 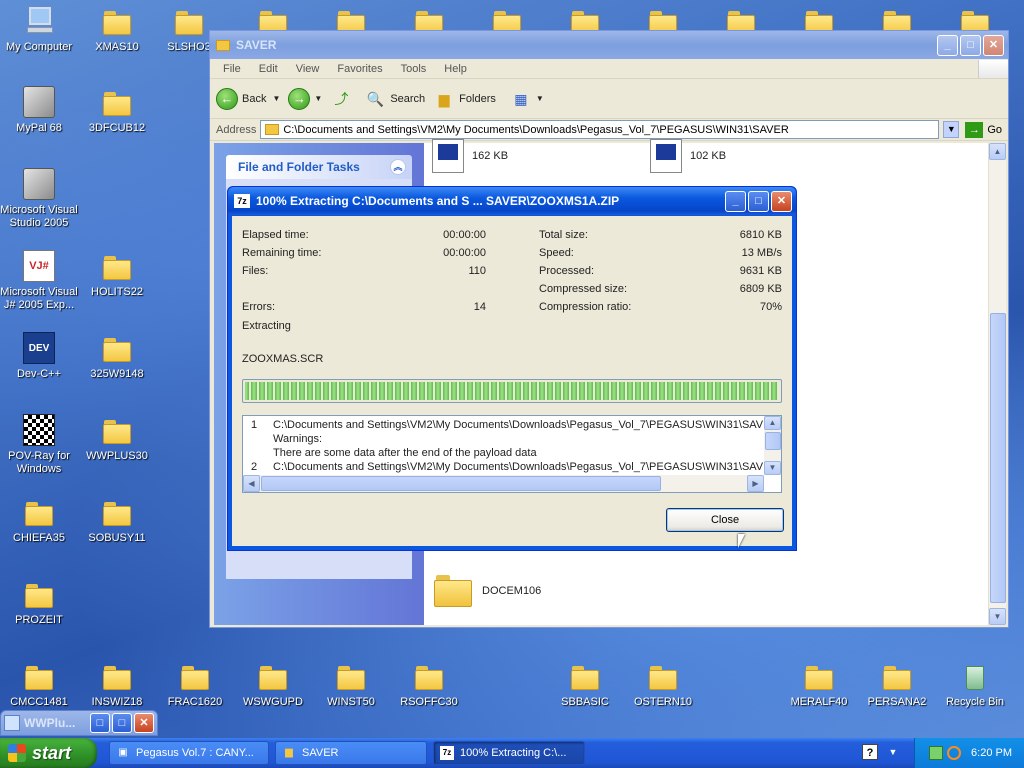 I want to click on desktop-icon-winst50: WINST50, so click(x=351, y=684).